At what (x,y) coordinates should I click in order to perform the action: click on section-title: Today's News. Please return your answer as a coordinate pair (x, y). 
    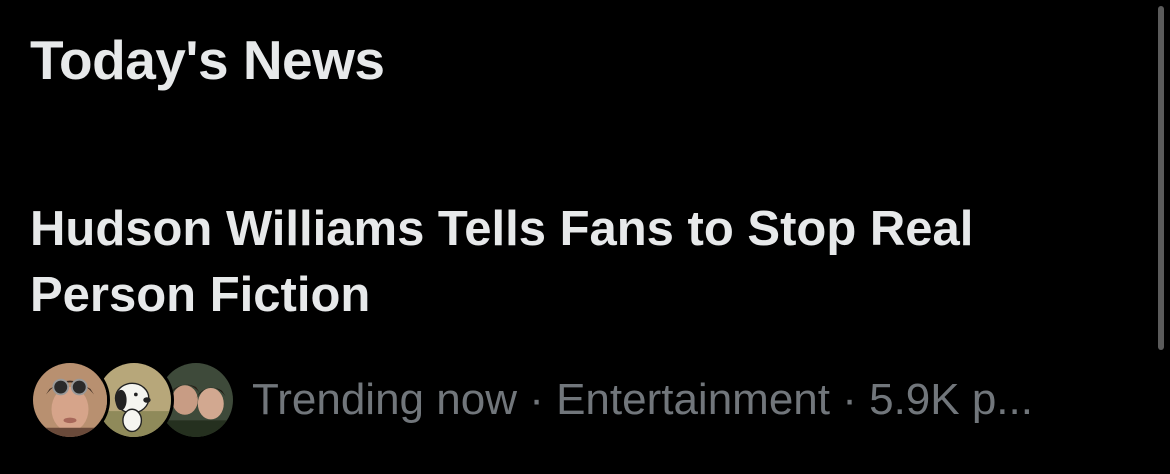
    Looking at the image, I should click on (207, 60).